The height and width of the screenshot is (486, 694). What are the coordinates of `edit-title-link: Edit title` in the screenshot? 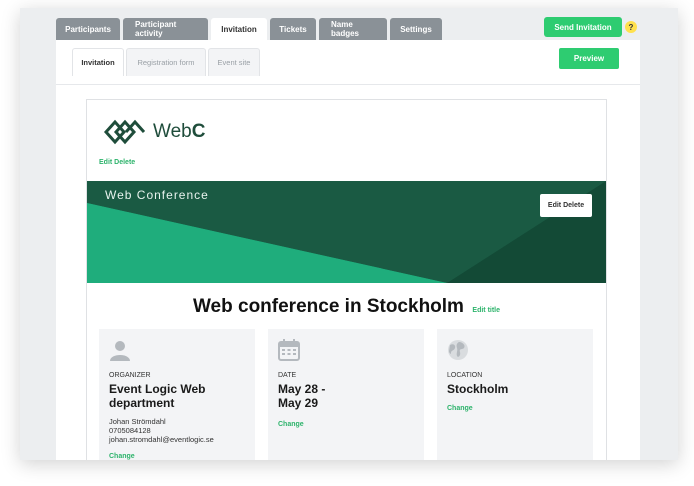 It's located at (486, 310).